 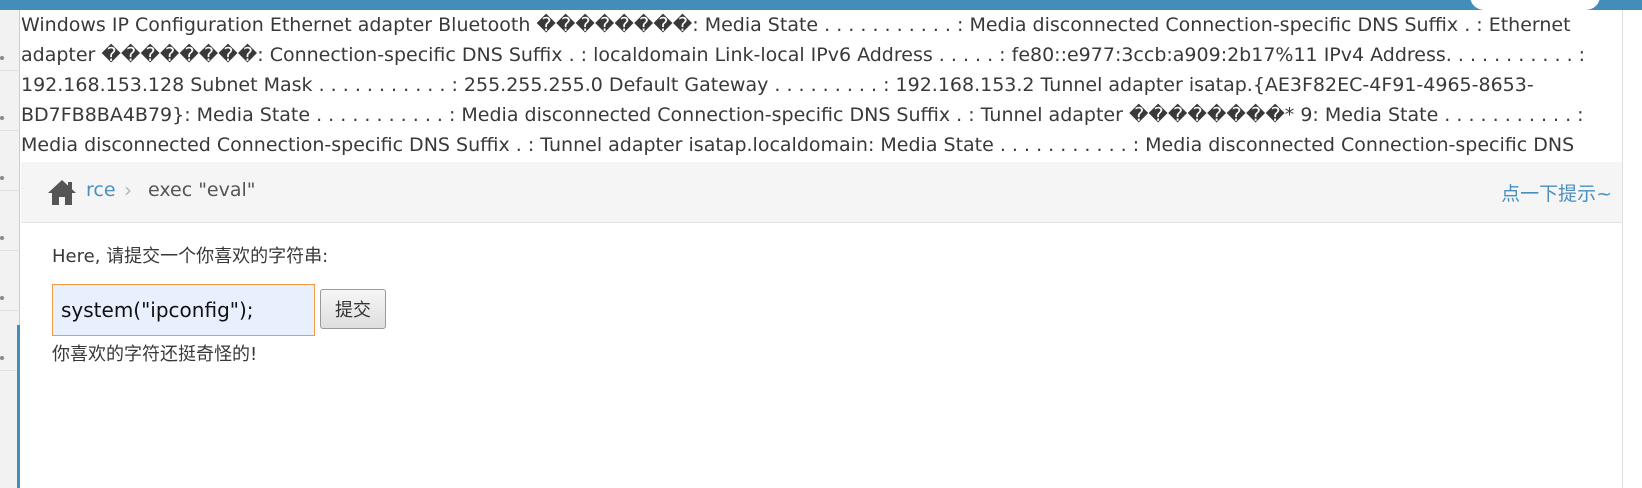 I want to click on top-navbar-right, so click(x=1625, y=5).